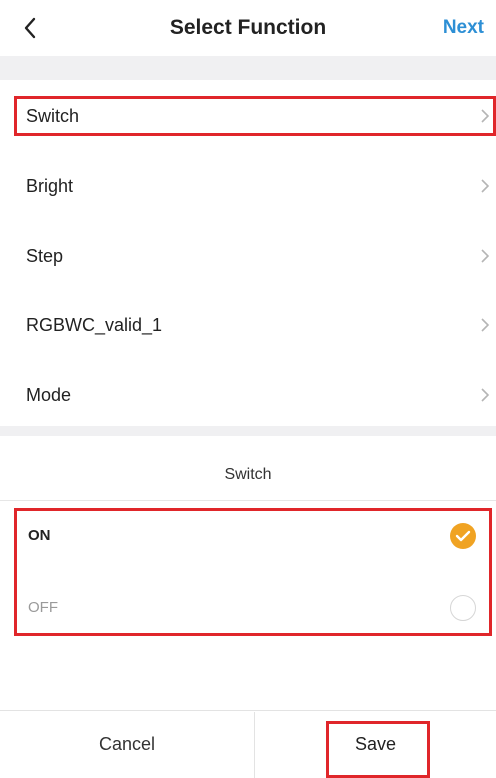 The image size is (496, 778). Describe the element at coordinates (248, 116) in the screenshot. I see `function-item-switch: Switch` at that location.